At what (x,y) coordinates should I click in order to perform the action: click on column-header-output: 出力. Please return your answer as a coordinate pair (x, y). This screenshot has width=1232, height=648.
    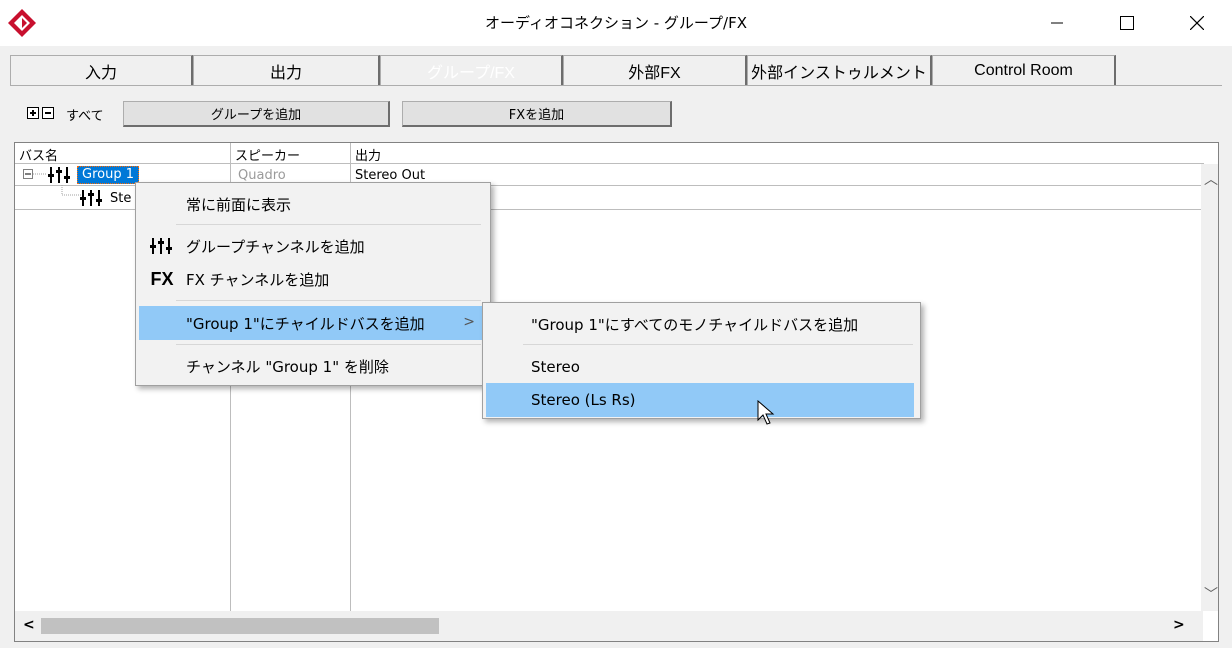
    Looking at the image, I should click on (777, 153).